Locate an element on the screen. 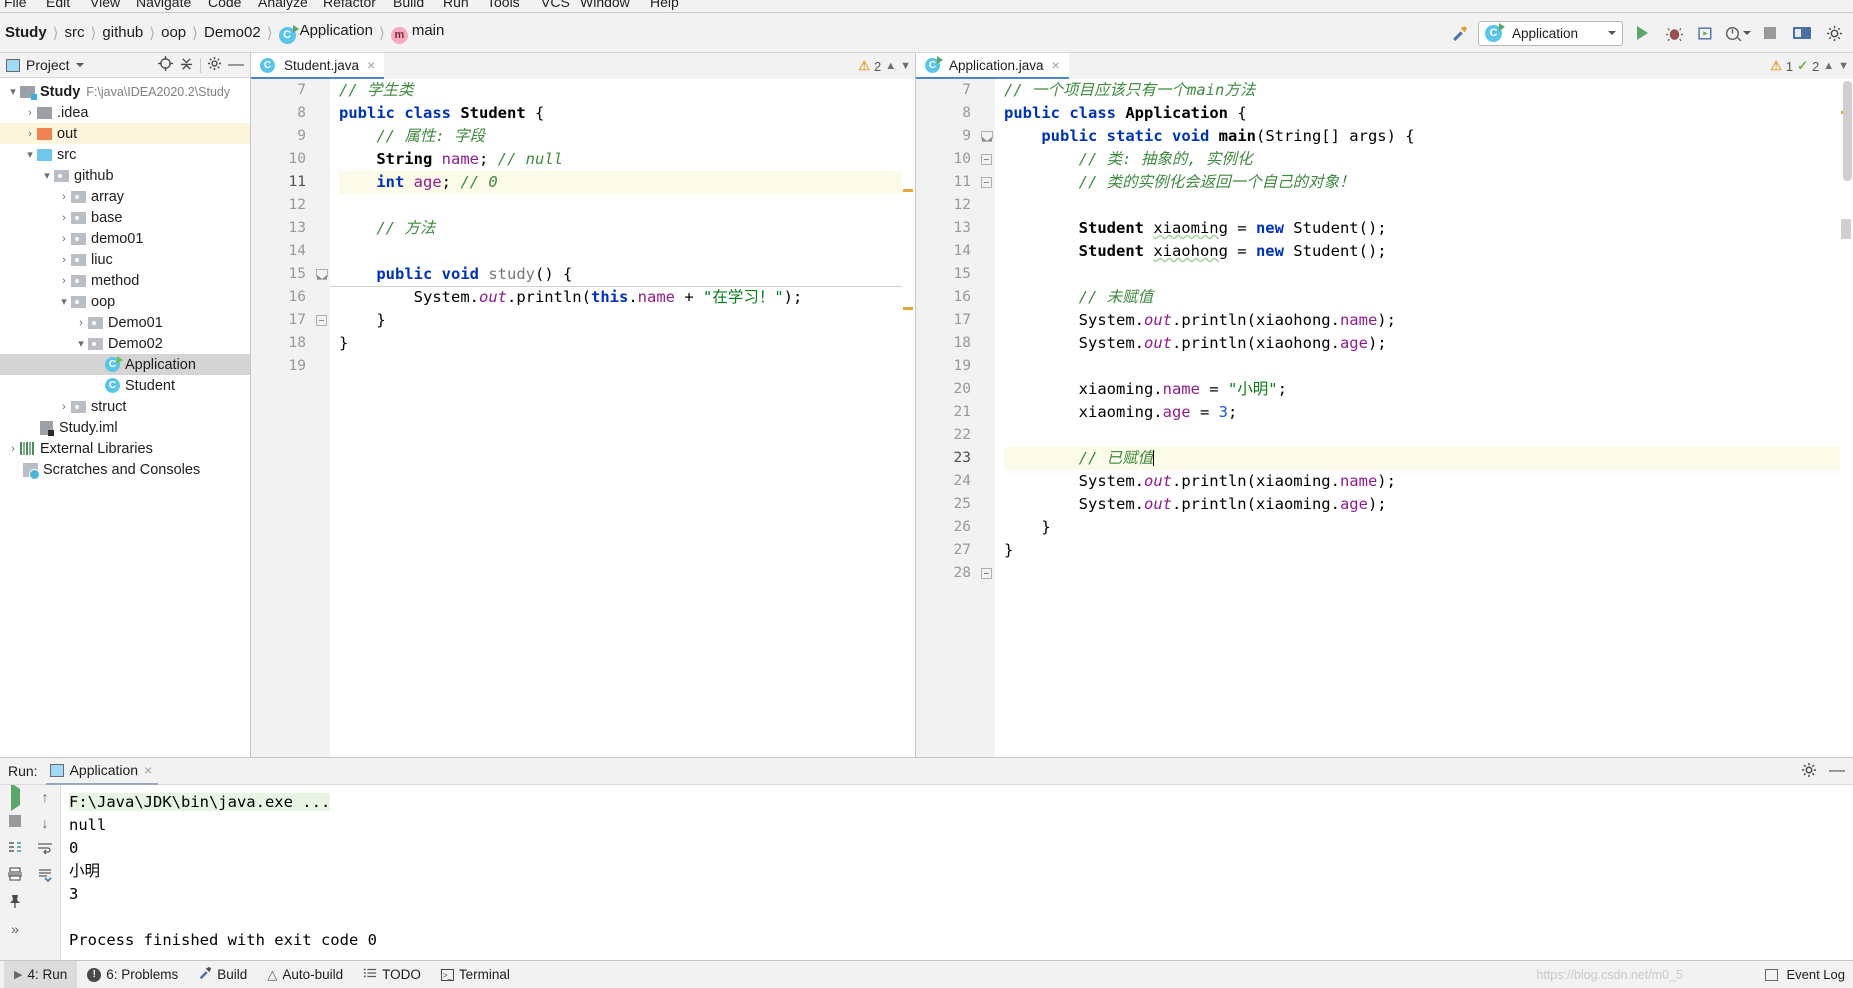 The image size is (1853, 988). status-bar-item-run: ▶ 4: Run is located at coordinates (41, 974).